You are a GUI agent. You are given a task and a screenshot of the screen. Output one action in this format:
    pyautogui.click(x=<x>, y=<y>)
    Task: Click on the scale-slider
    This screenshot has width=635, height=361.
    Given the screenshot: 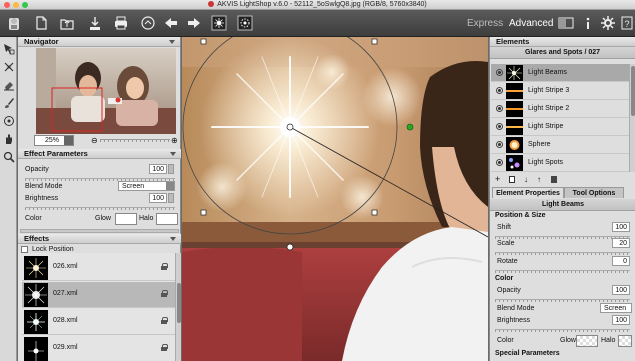 What is the action you would take?
    pyautogui.click(x=562, y=253)
    